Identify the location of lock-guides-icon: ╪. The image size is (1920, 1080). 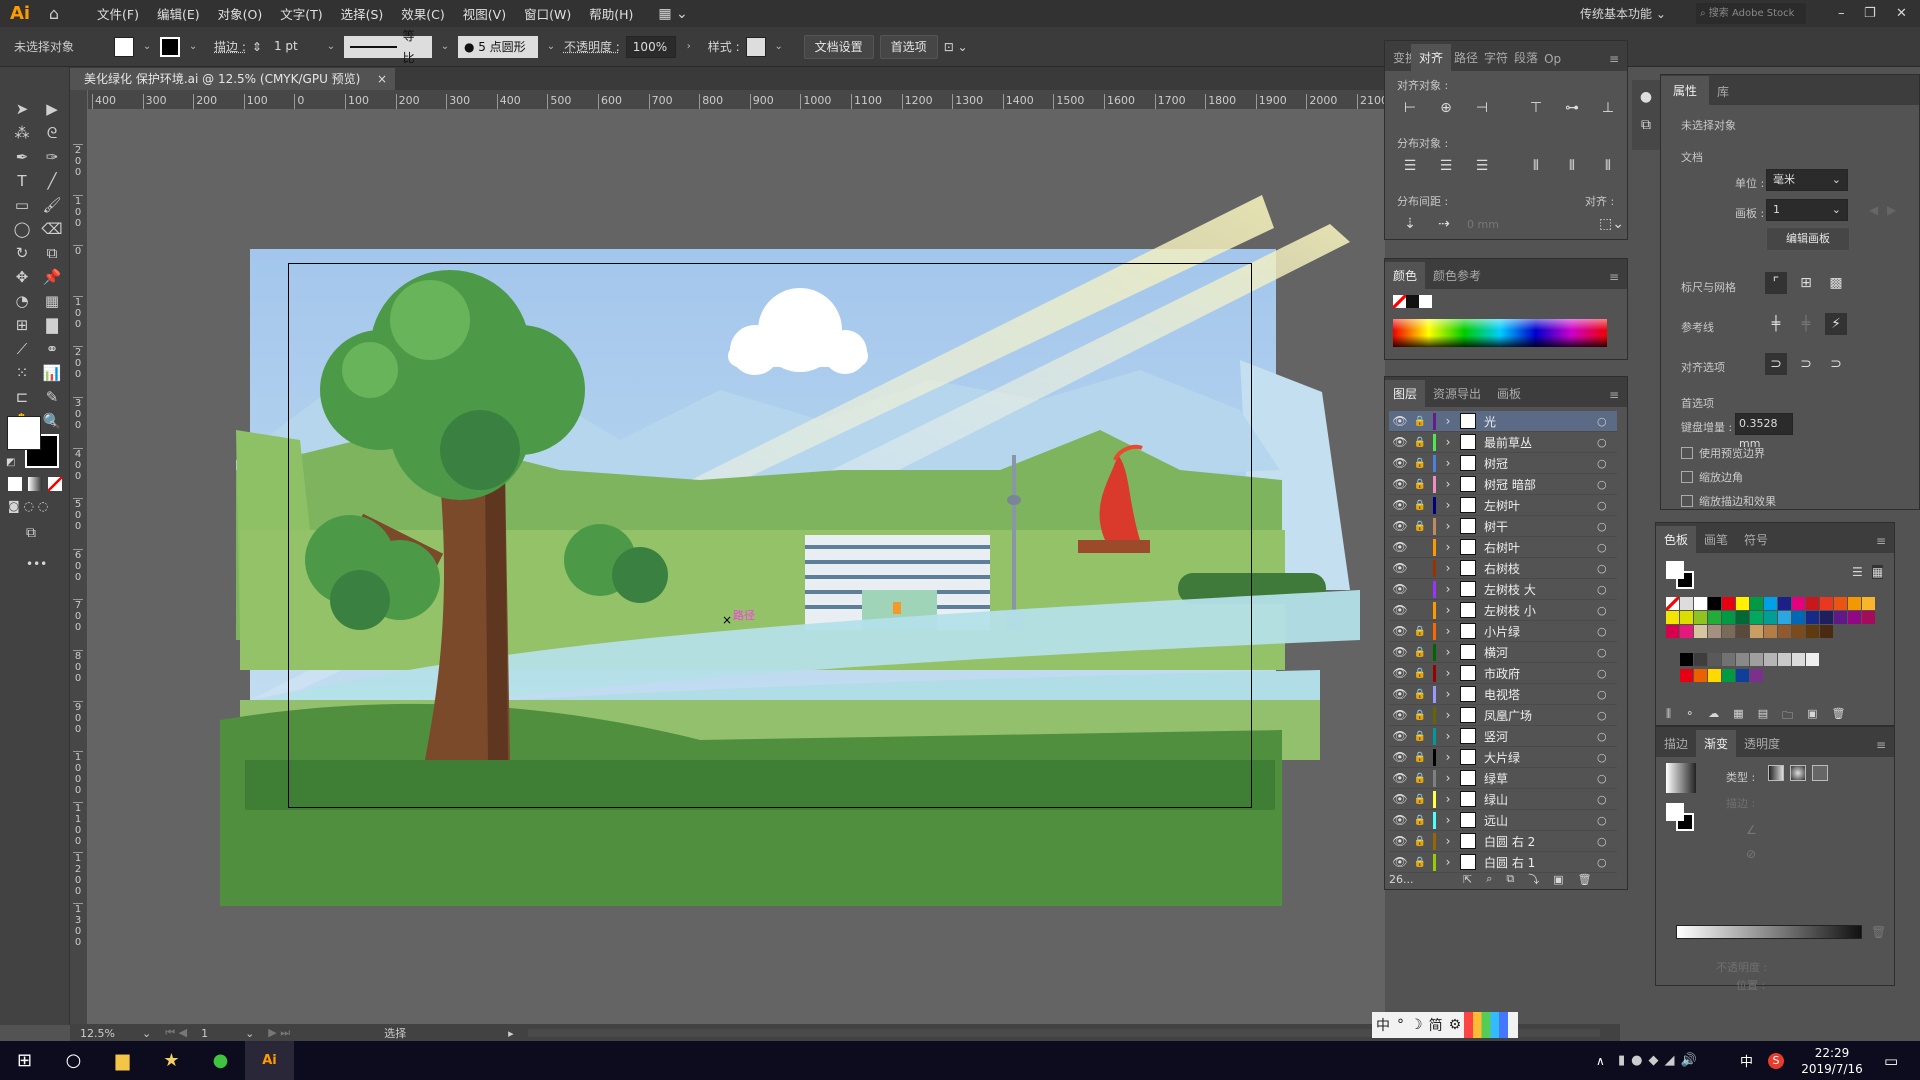
(1806, 324).